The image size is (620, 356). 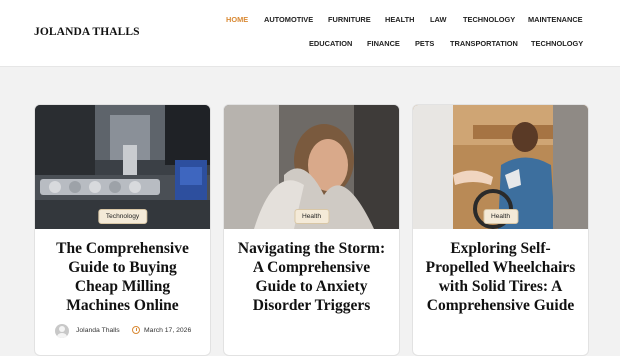 What do you see at coordinates (484, 43) in the screenshot?
I see `nav-transportation: TRANSPORTATION` at bounding box center [484, 43].